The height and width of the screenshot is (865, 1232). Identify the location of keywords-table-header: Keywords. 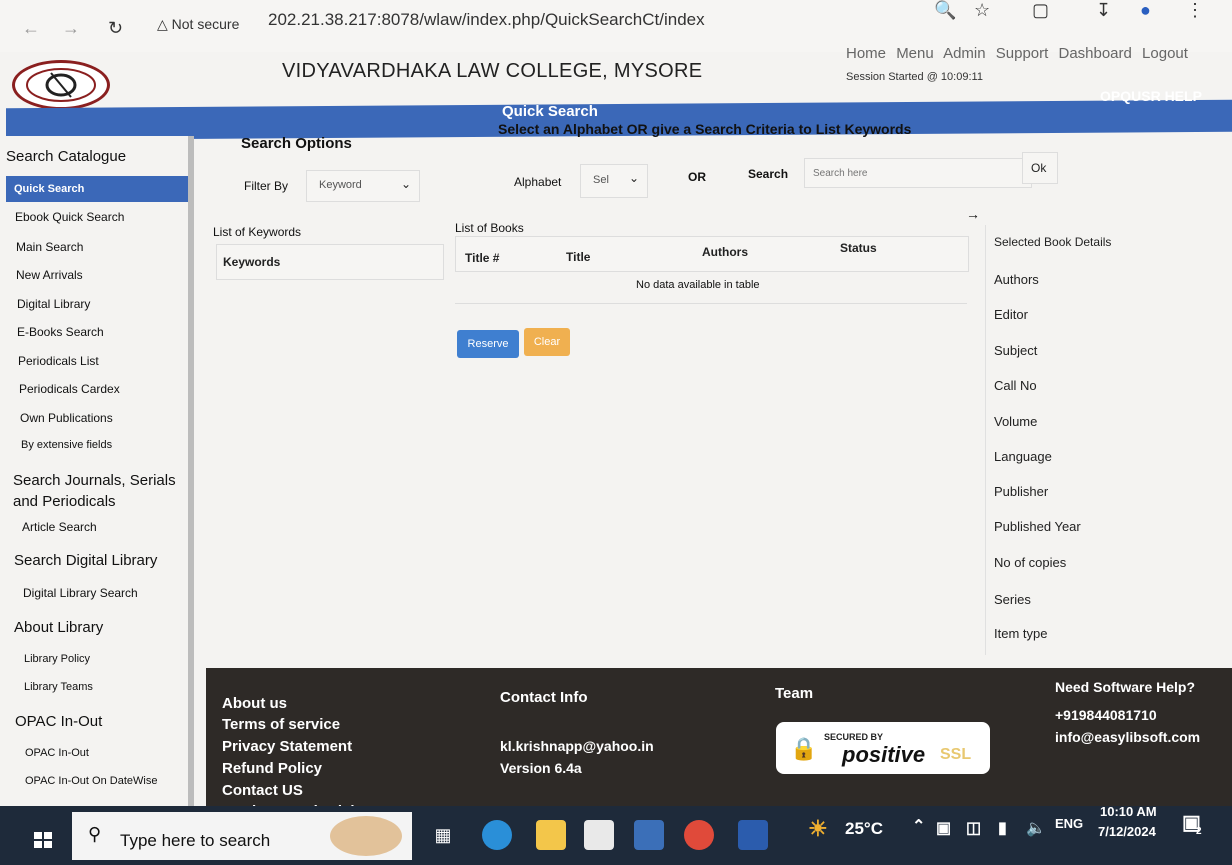
(330, 262).